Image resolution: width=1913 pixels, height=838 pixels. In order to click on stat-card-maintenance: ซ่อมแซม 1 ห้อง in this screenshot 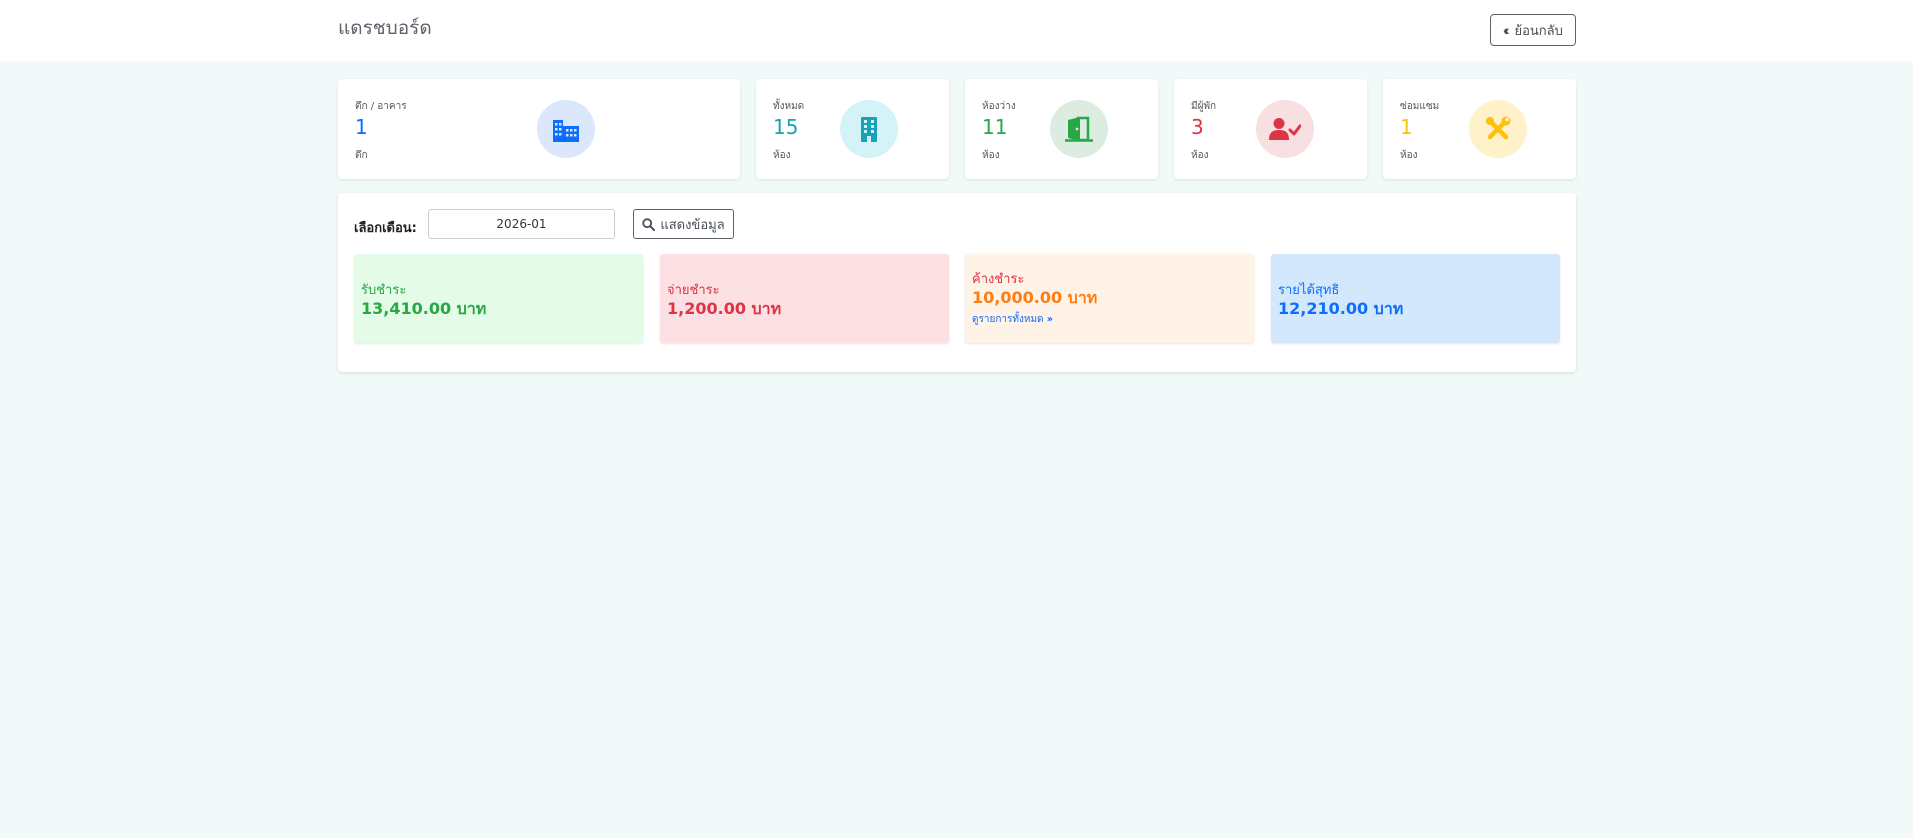, I will do `click(1479, 129)`.